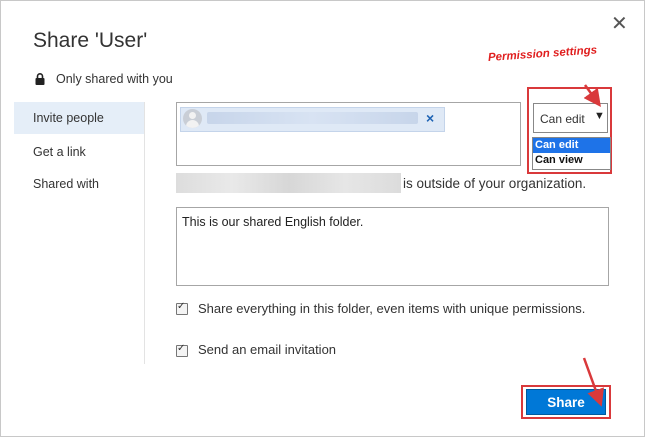 This screenshot has height=437, width=645. Describe the element at coordinates (593, 382) in the screenshot. I see `annotation-arrow-share` at that location.